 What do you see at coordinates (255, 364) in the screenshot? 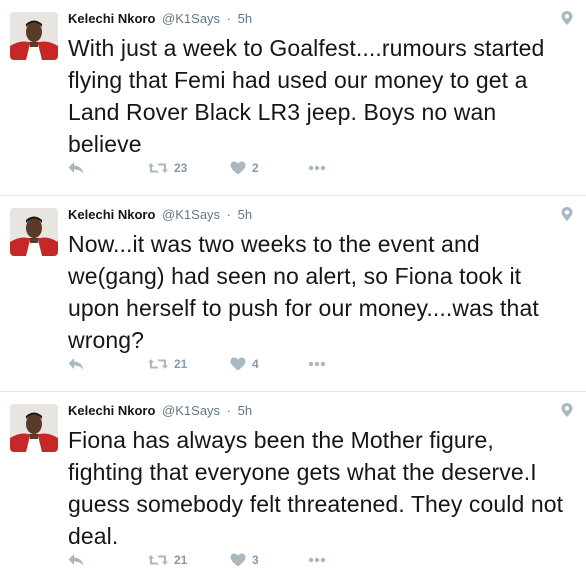
I see `like-count: 4` at bounding box center [255, 364].